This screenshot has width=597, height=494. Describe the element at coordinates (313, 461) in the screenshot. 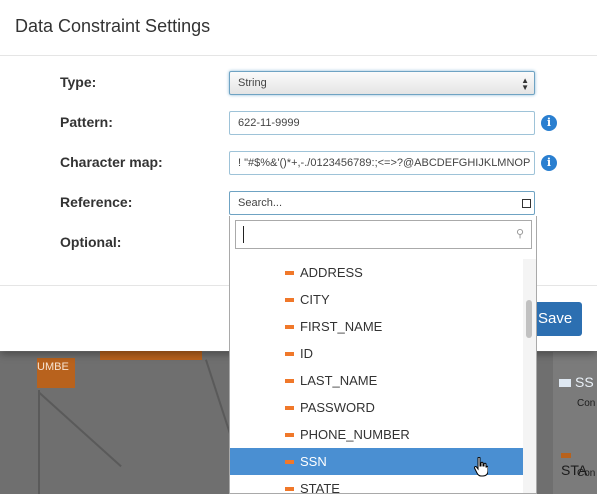

I see `dropdown-item-label: SSN` at that location.